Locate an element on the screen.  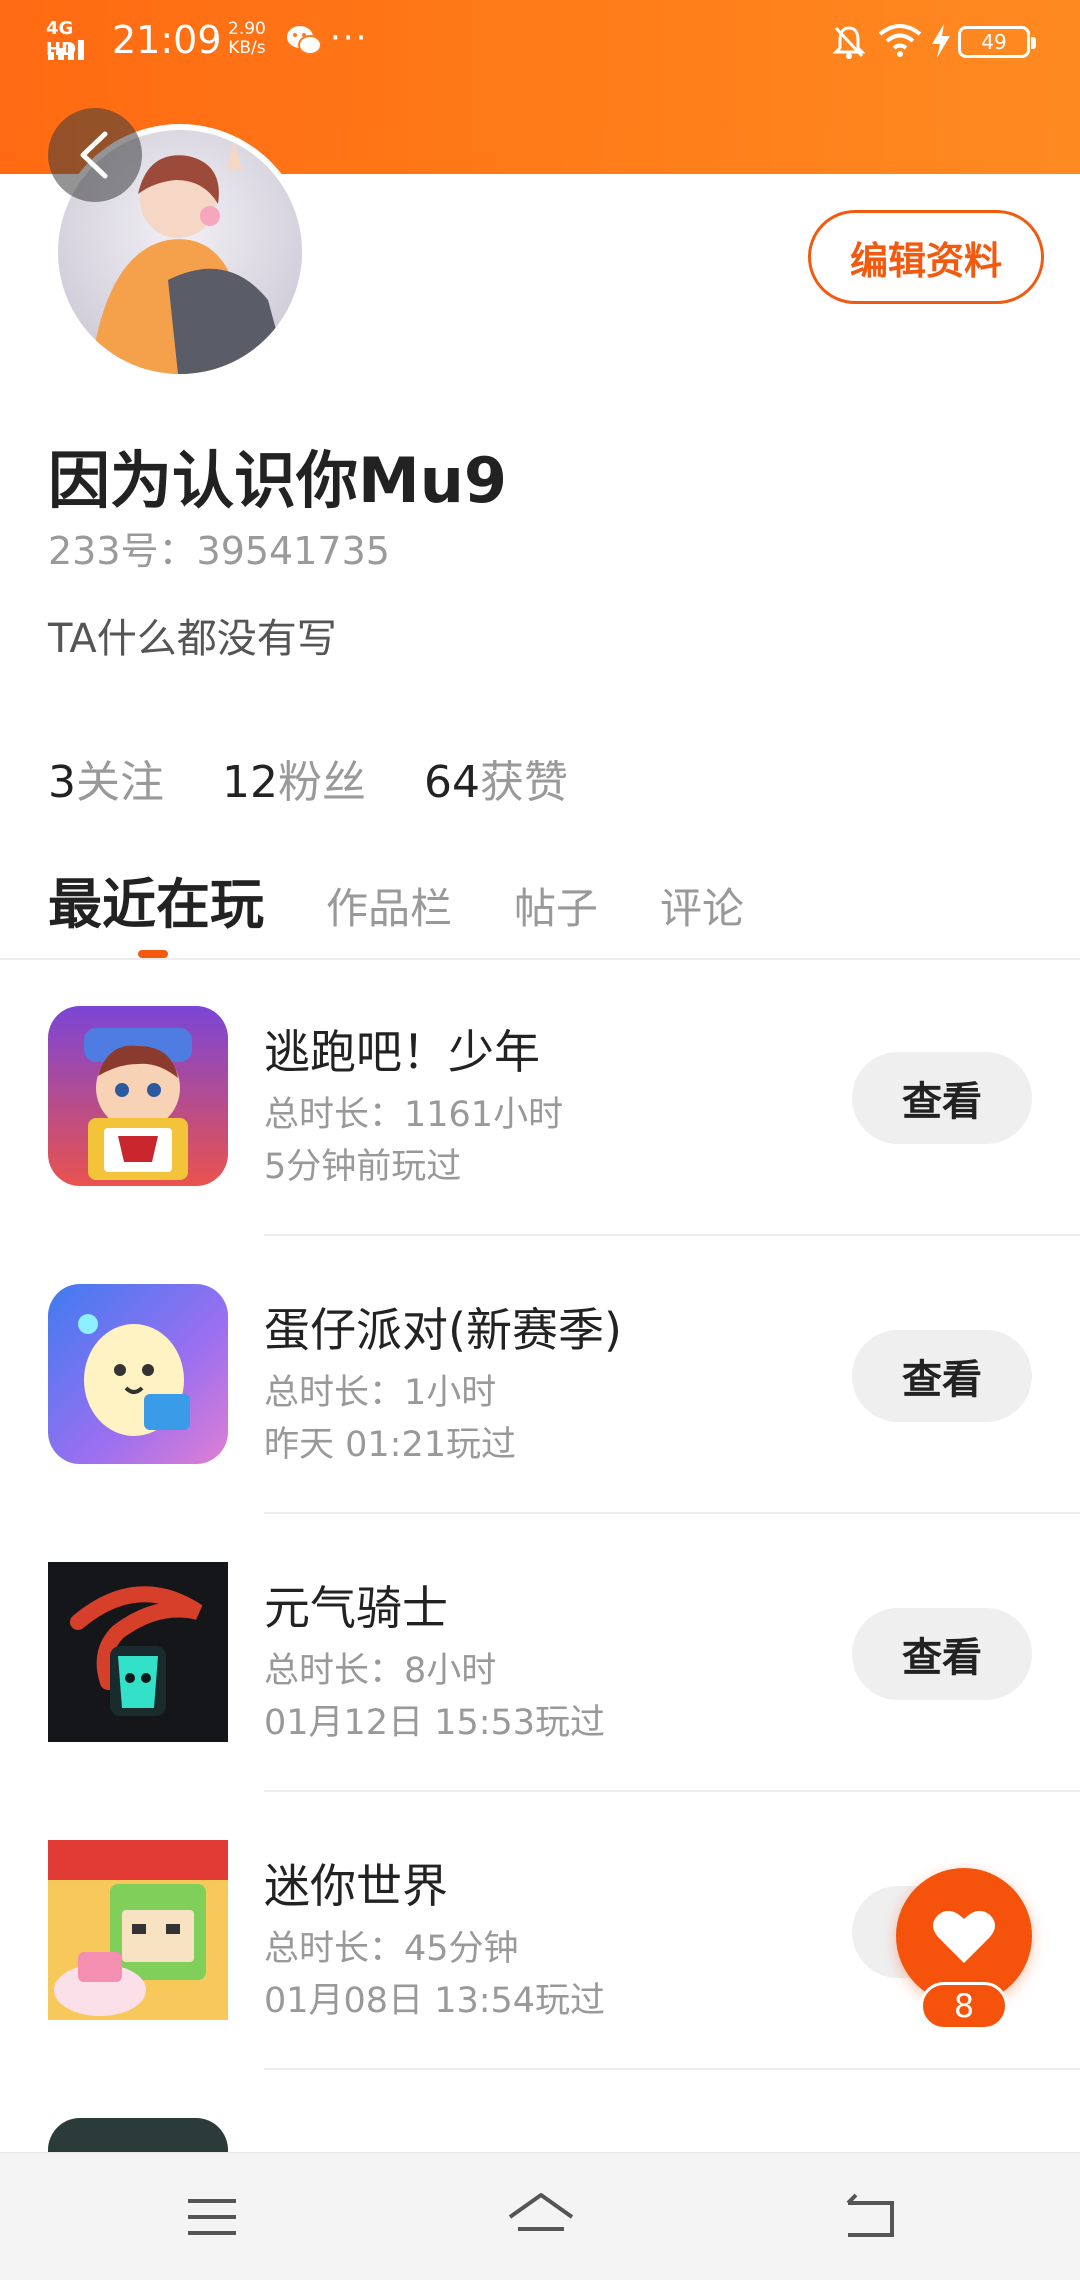
battery-icon: 49 is located at coordinates (997, 42).